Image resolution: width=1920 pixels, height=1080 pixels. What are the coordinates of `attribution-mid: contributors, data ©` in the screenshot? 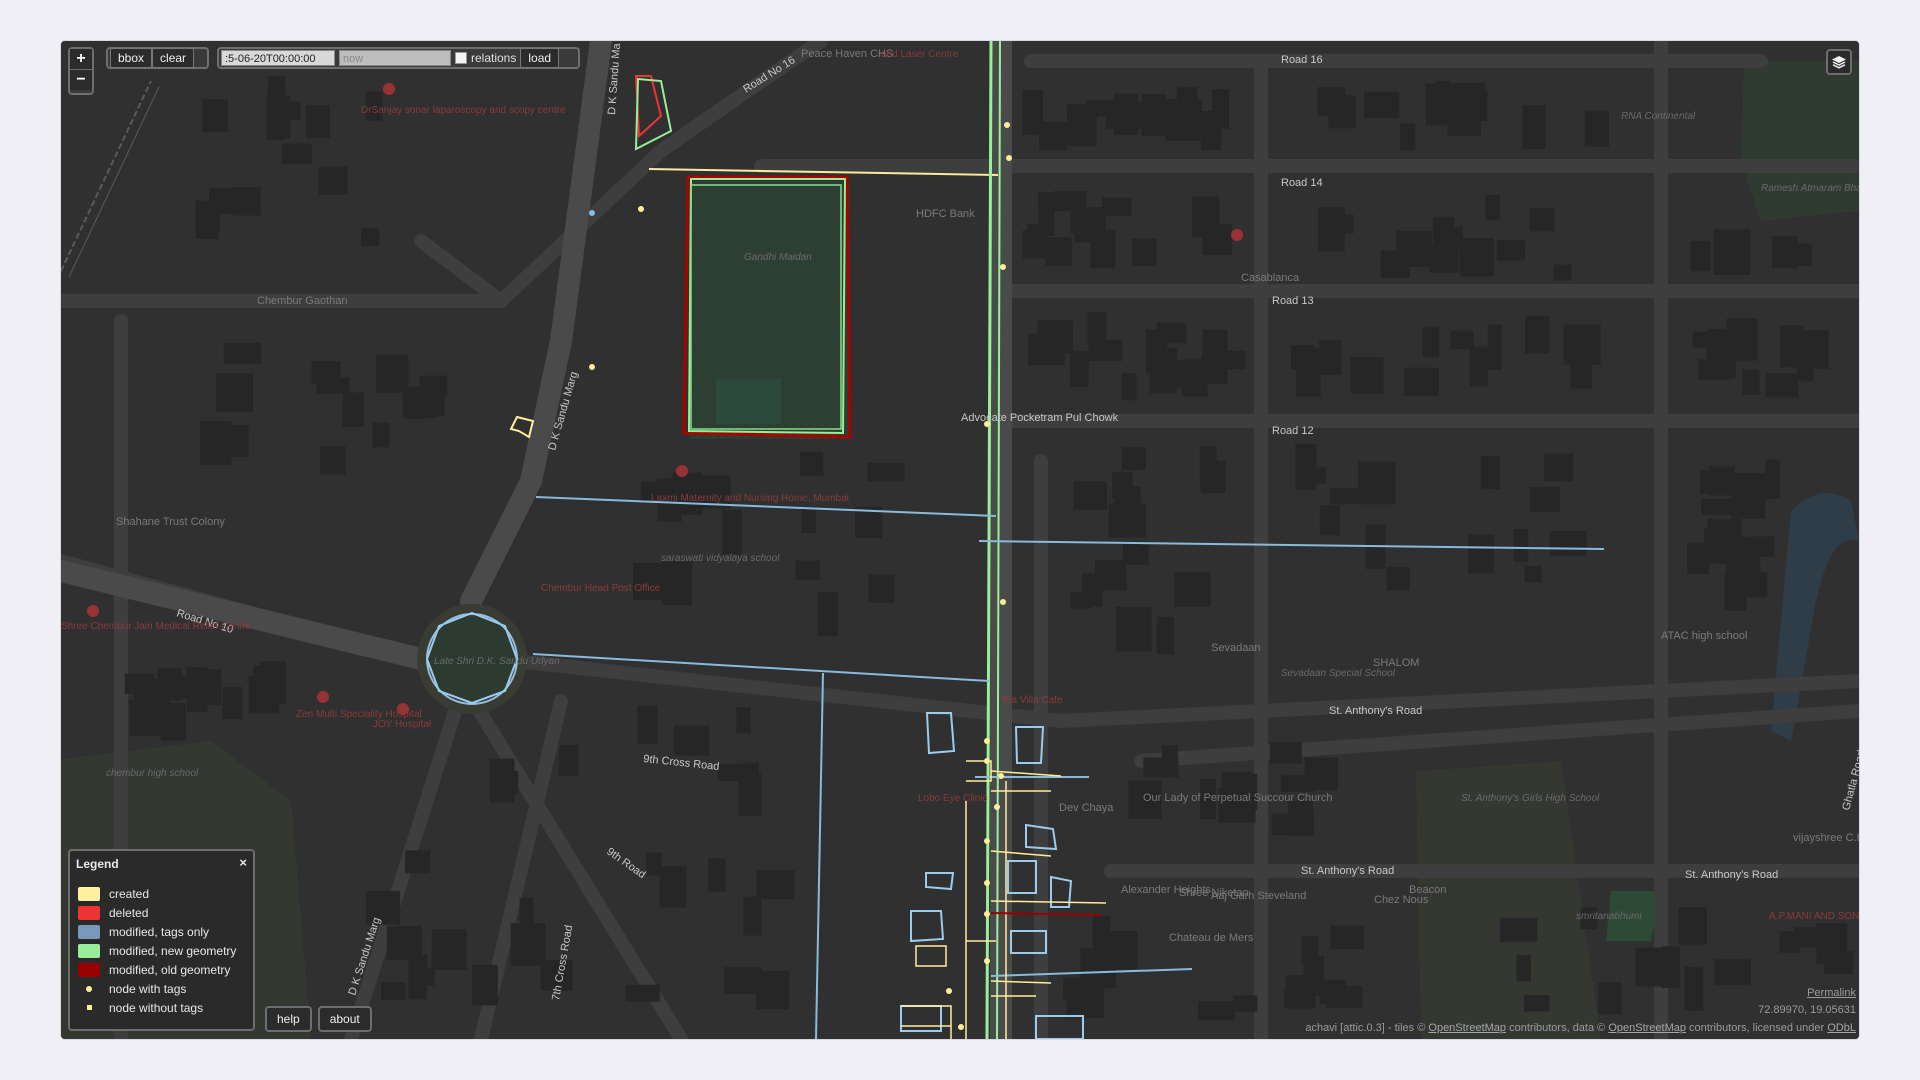 It's located at (1557, 1028).